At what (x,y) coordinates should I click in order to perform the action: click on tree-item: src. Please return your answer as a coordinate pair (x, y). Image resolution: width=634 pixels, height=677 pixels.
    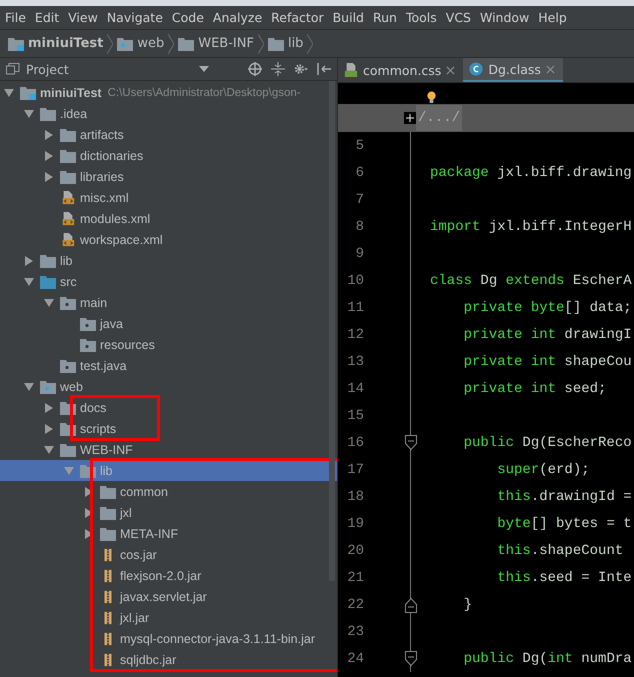
    Looking at the image, I should click on (168, 281).